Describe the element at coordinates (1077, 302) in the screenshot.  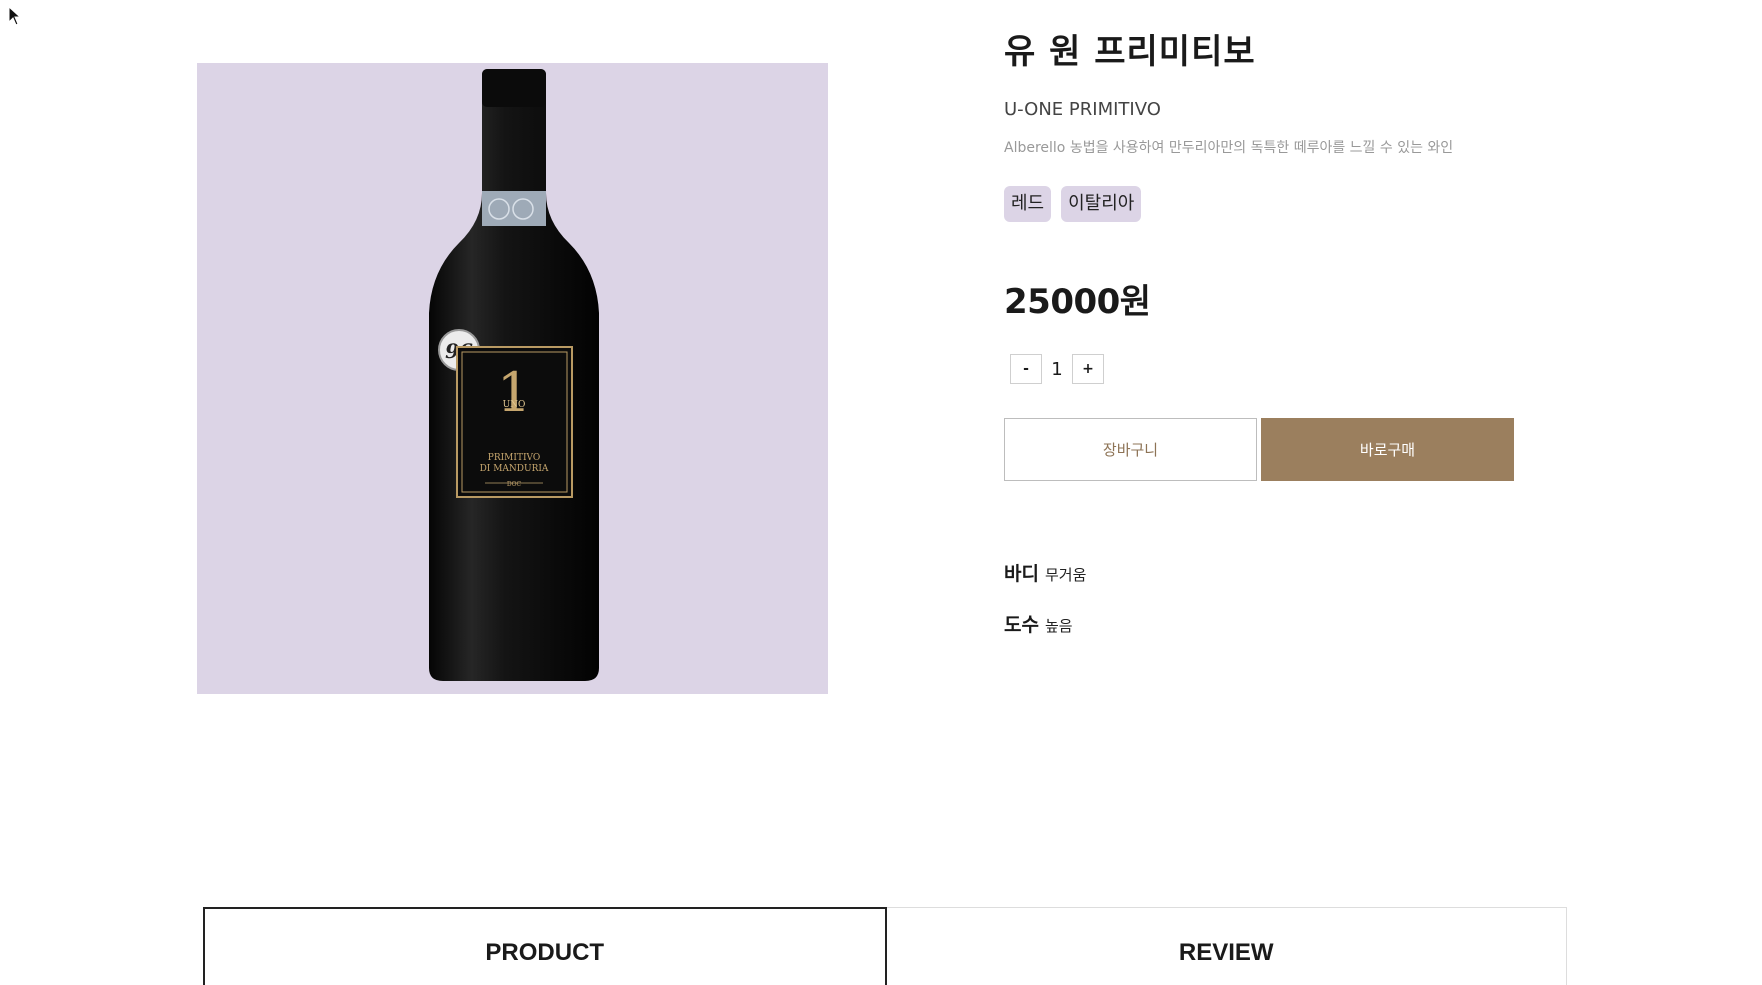
I see `product-price: 25000원` at that location.